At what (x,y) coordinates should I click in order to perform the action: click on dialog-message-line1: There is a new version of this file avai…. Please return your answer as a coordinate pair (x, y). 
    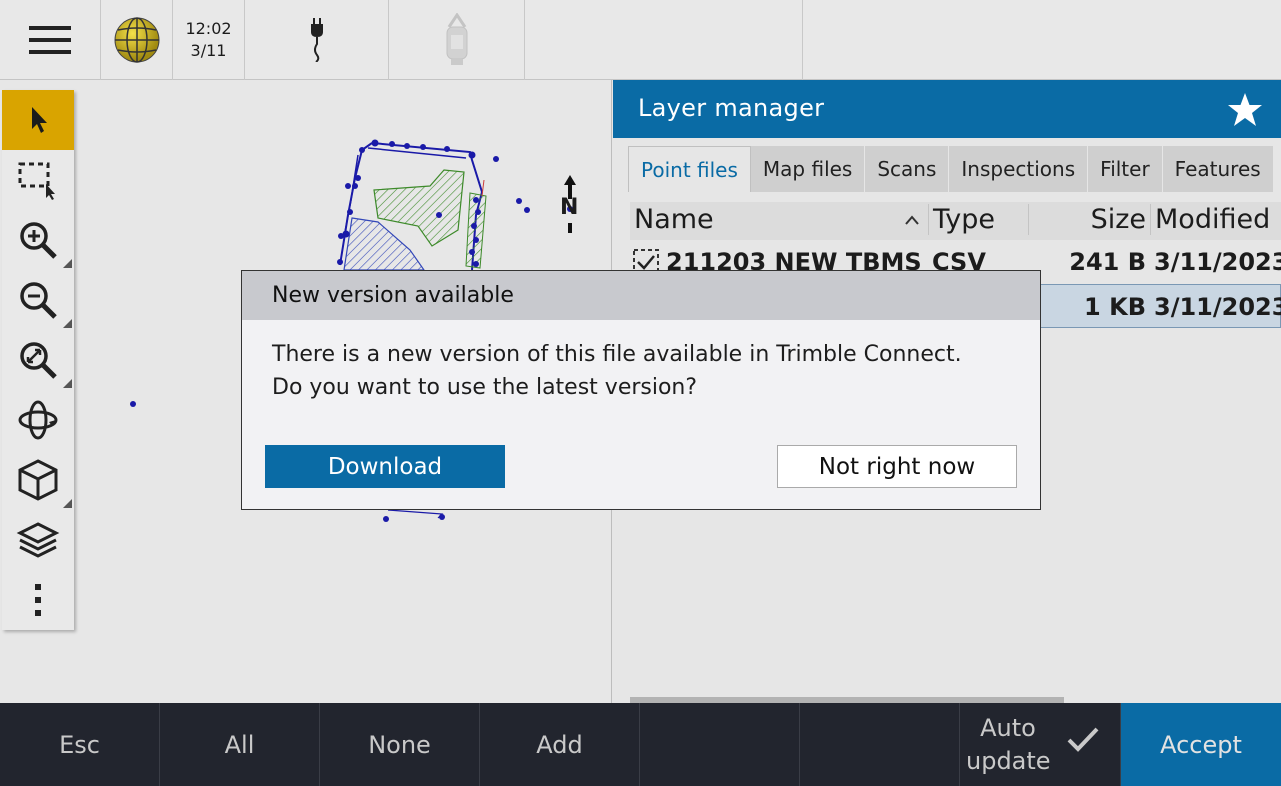
    Looking at the image, I should click on (617, 354).